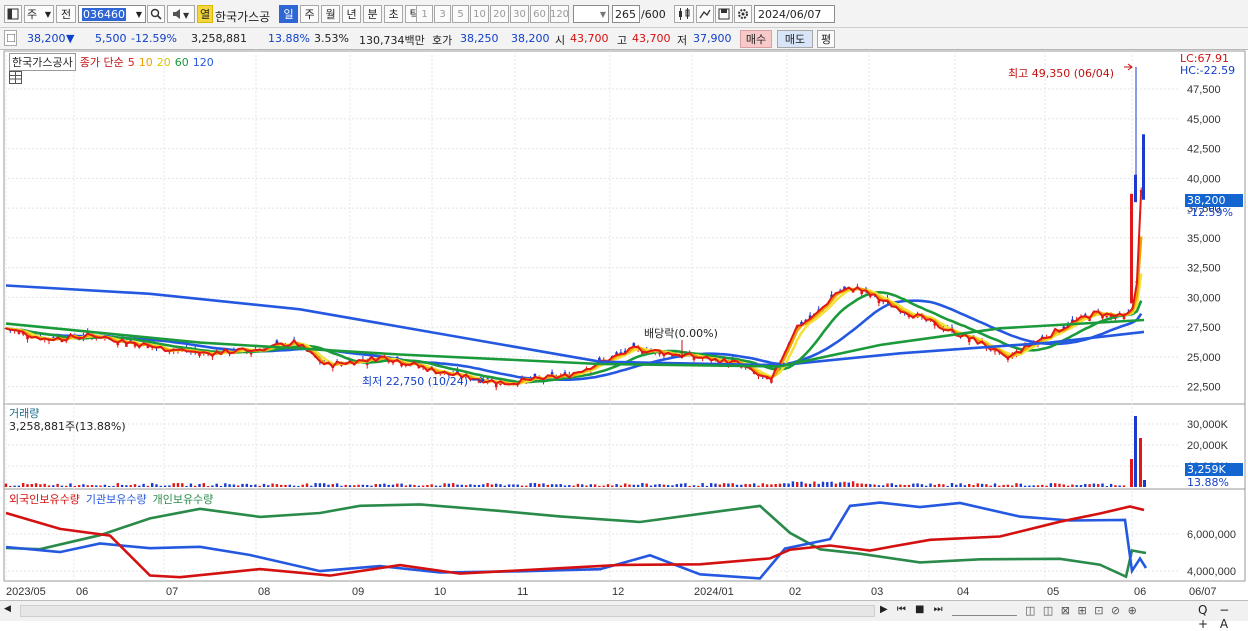 The image size is (1248, 631). Describe the element at coordinates (705, 14) in the screenshot. I see `line-tool-icon` at that location.